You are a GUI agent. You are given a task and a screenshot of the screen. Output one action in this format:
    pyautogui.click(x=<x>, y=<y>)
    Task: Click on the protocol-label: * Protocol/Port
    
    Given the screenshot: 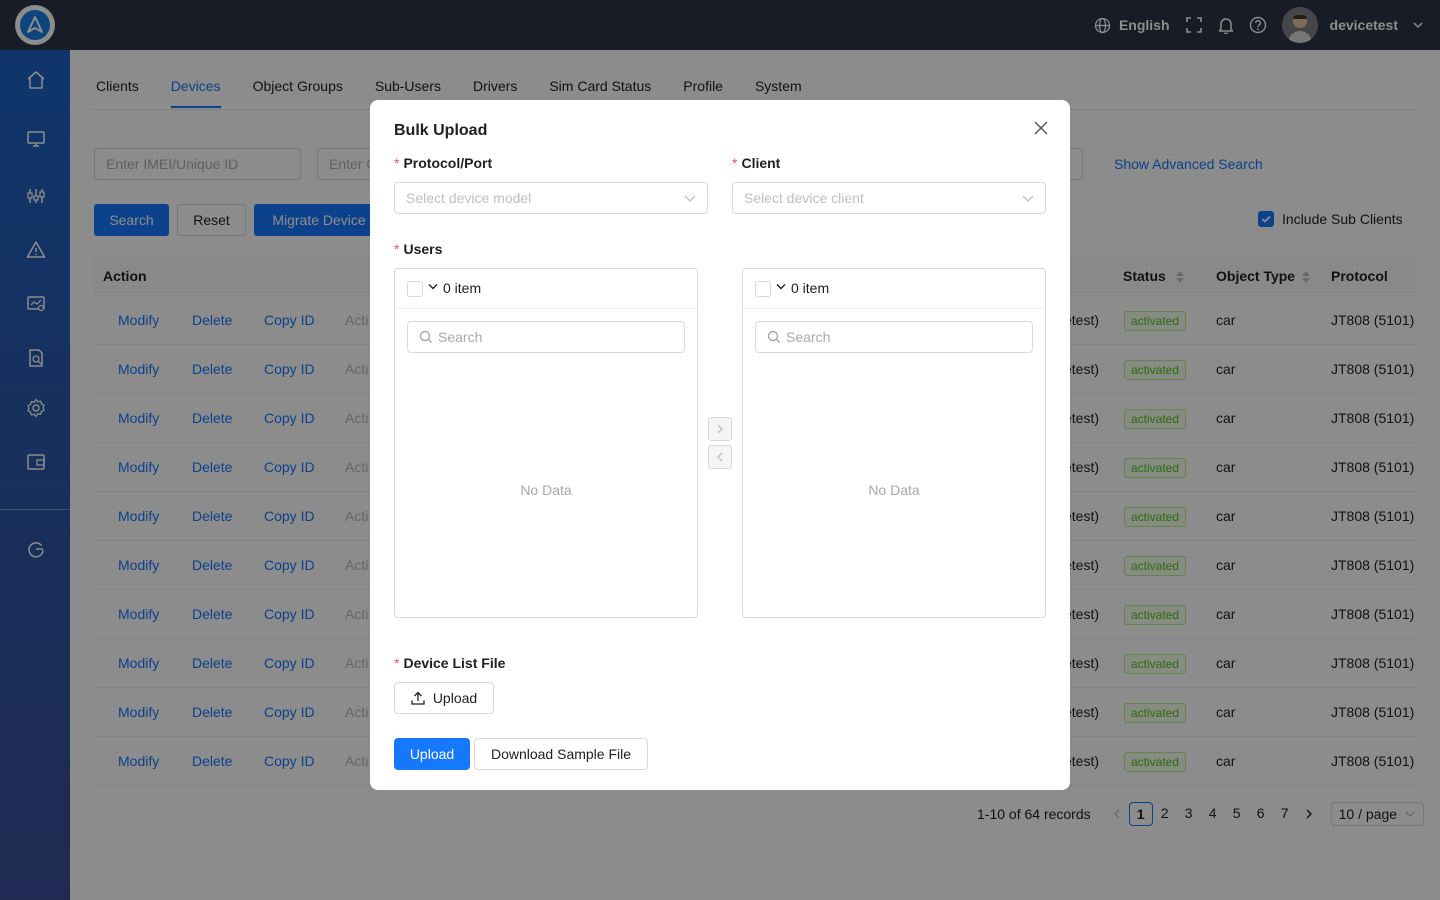 What is the action you would take?
    pyautogui.click(x=443, y=163)
    